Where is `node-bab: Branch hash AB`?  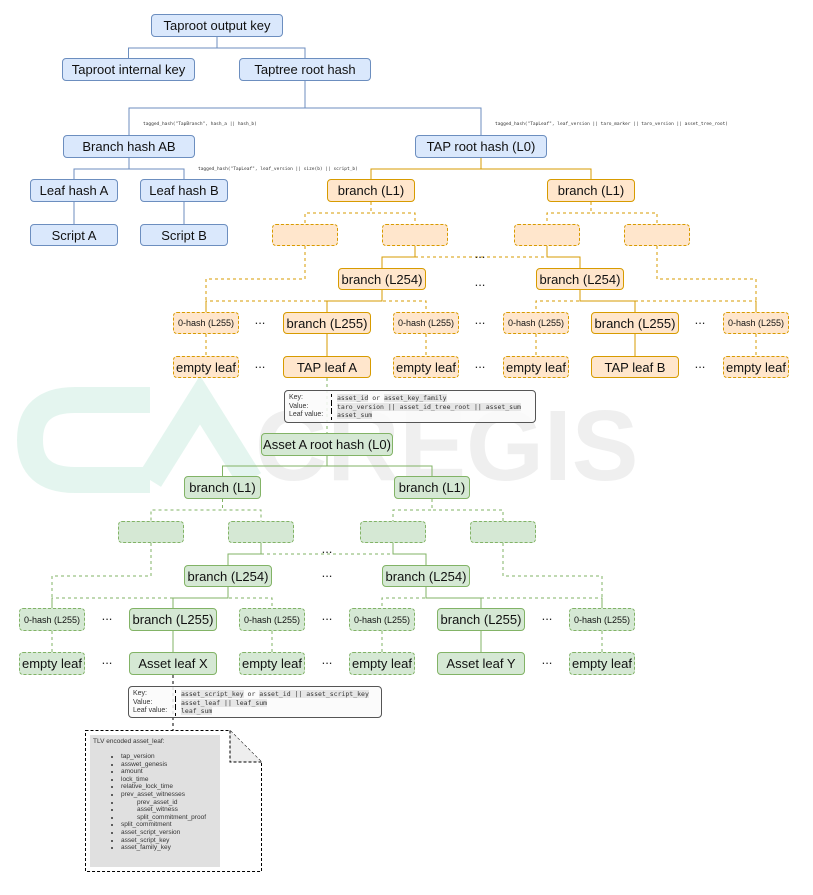
node-bab: Branch hash AB is located at coordinates (129, 146).